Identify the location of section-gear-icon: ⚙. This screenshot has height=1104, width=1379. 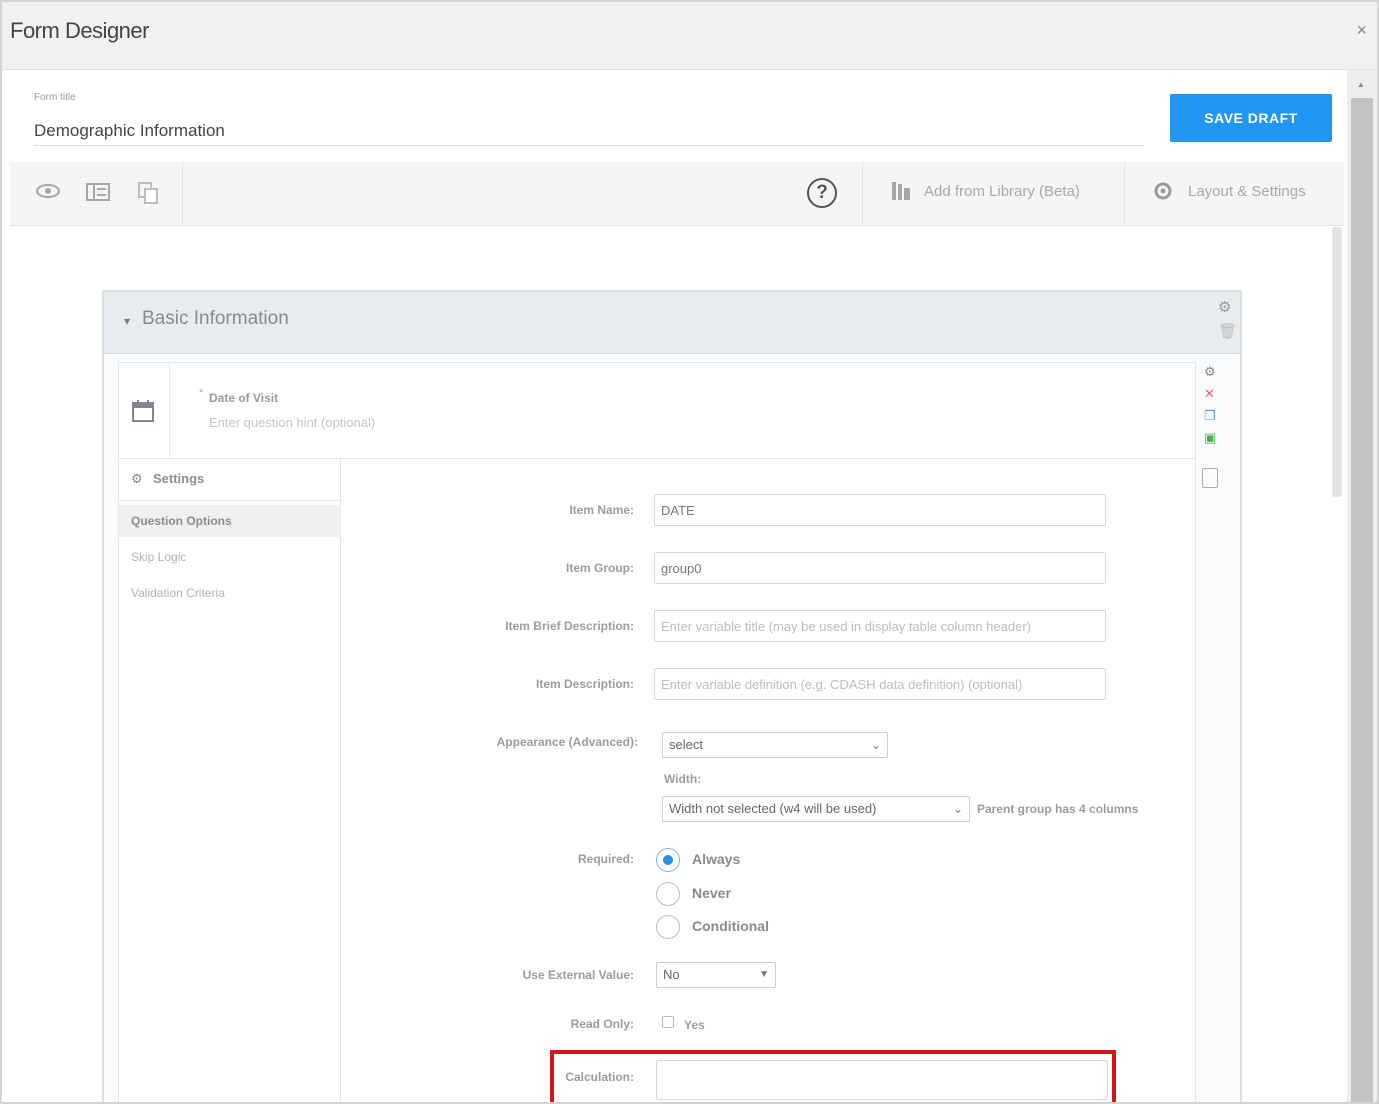
(1224, 307).